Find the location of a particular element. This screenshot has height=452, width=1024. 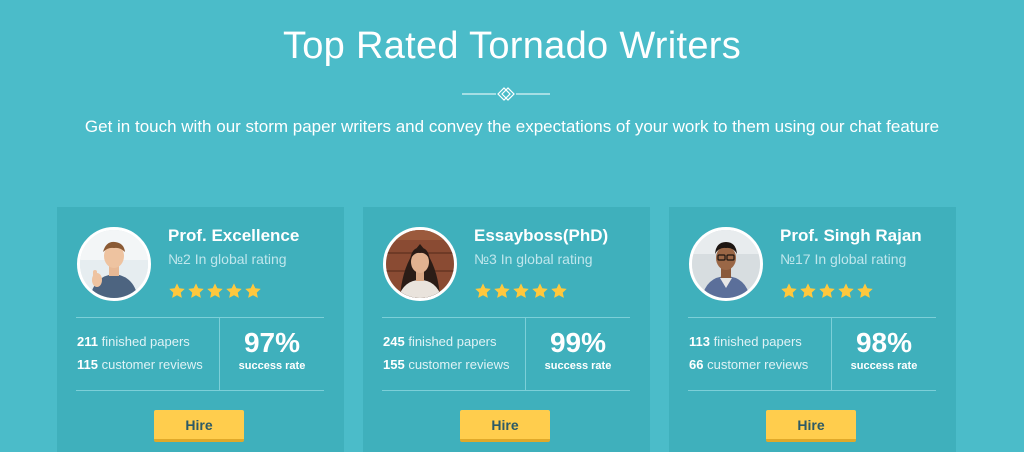

success-rate-value: 98% is located at coordinates (884, 342).